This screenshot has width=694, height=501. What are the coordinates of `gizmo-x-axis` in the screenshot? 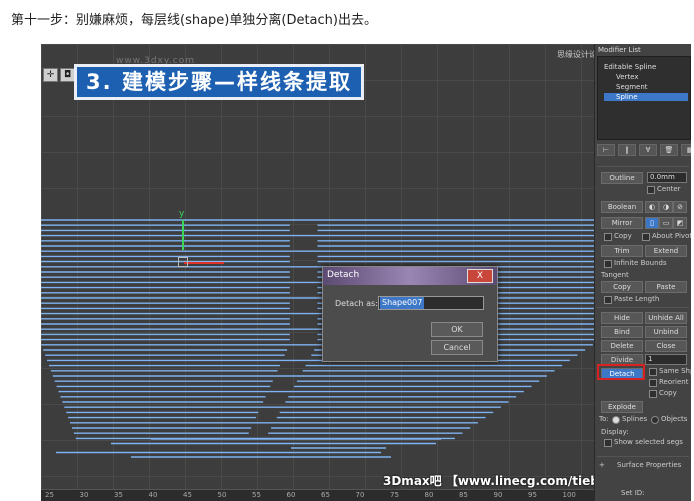 It's located at (204, 263).